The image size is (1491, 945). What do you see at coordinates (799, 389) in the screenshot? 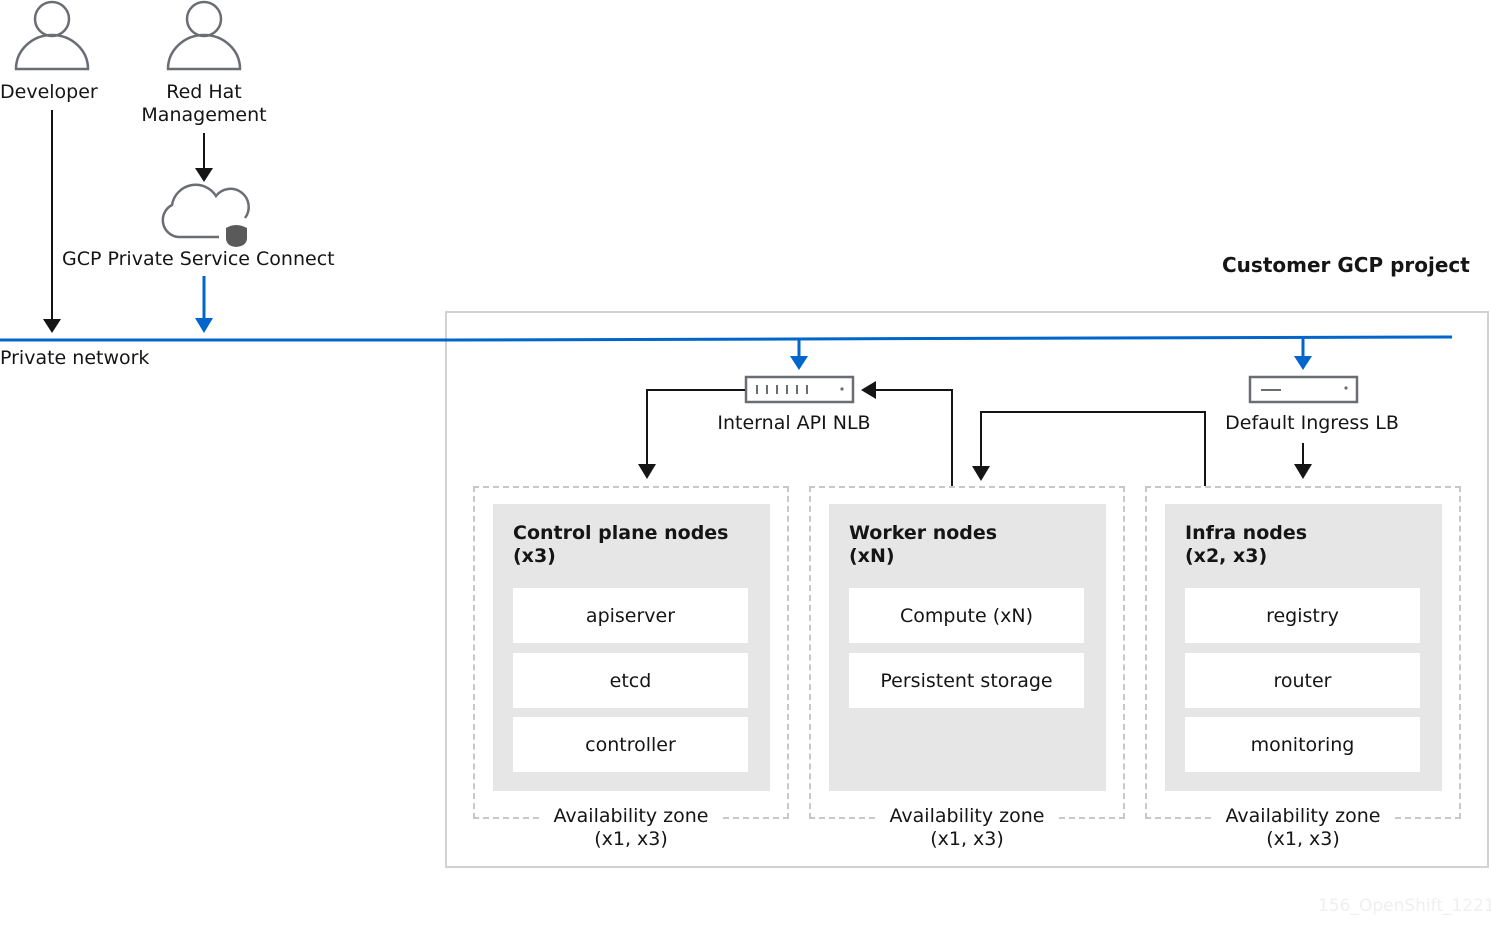
I see `internal-nlb-icon` at bounding box center [799, 389].